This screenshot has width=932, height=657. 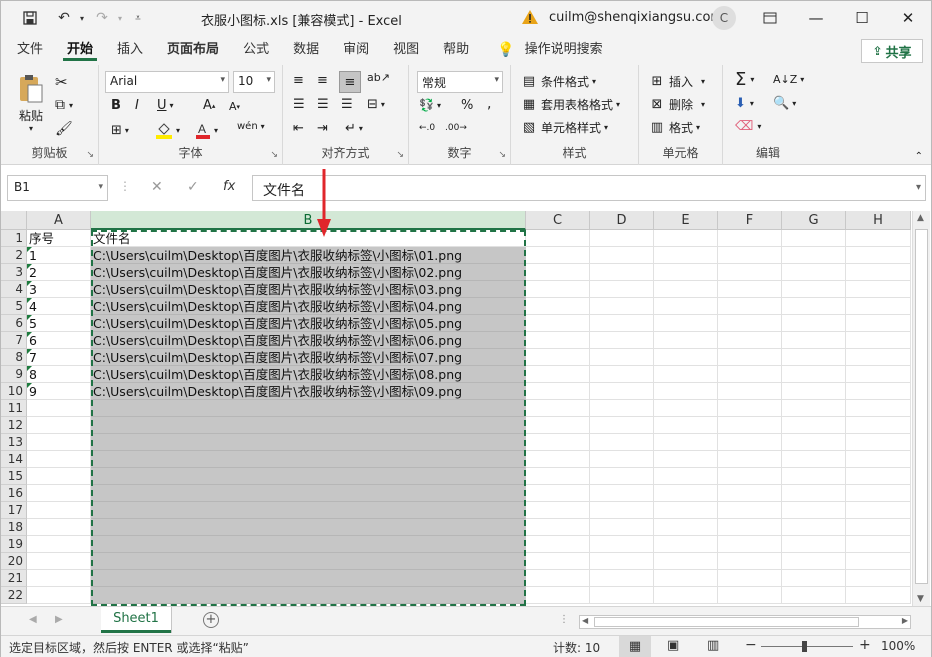 What do you see at coordinates (751, 645) in the screenshot?
I see `zoom-out-icon: −` at bounding box center [751, 645].